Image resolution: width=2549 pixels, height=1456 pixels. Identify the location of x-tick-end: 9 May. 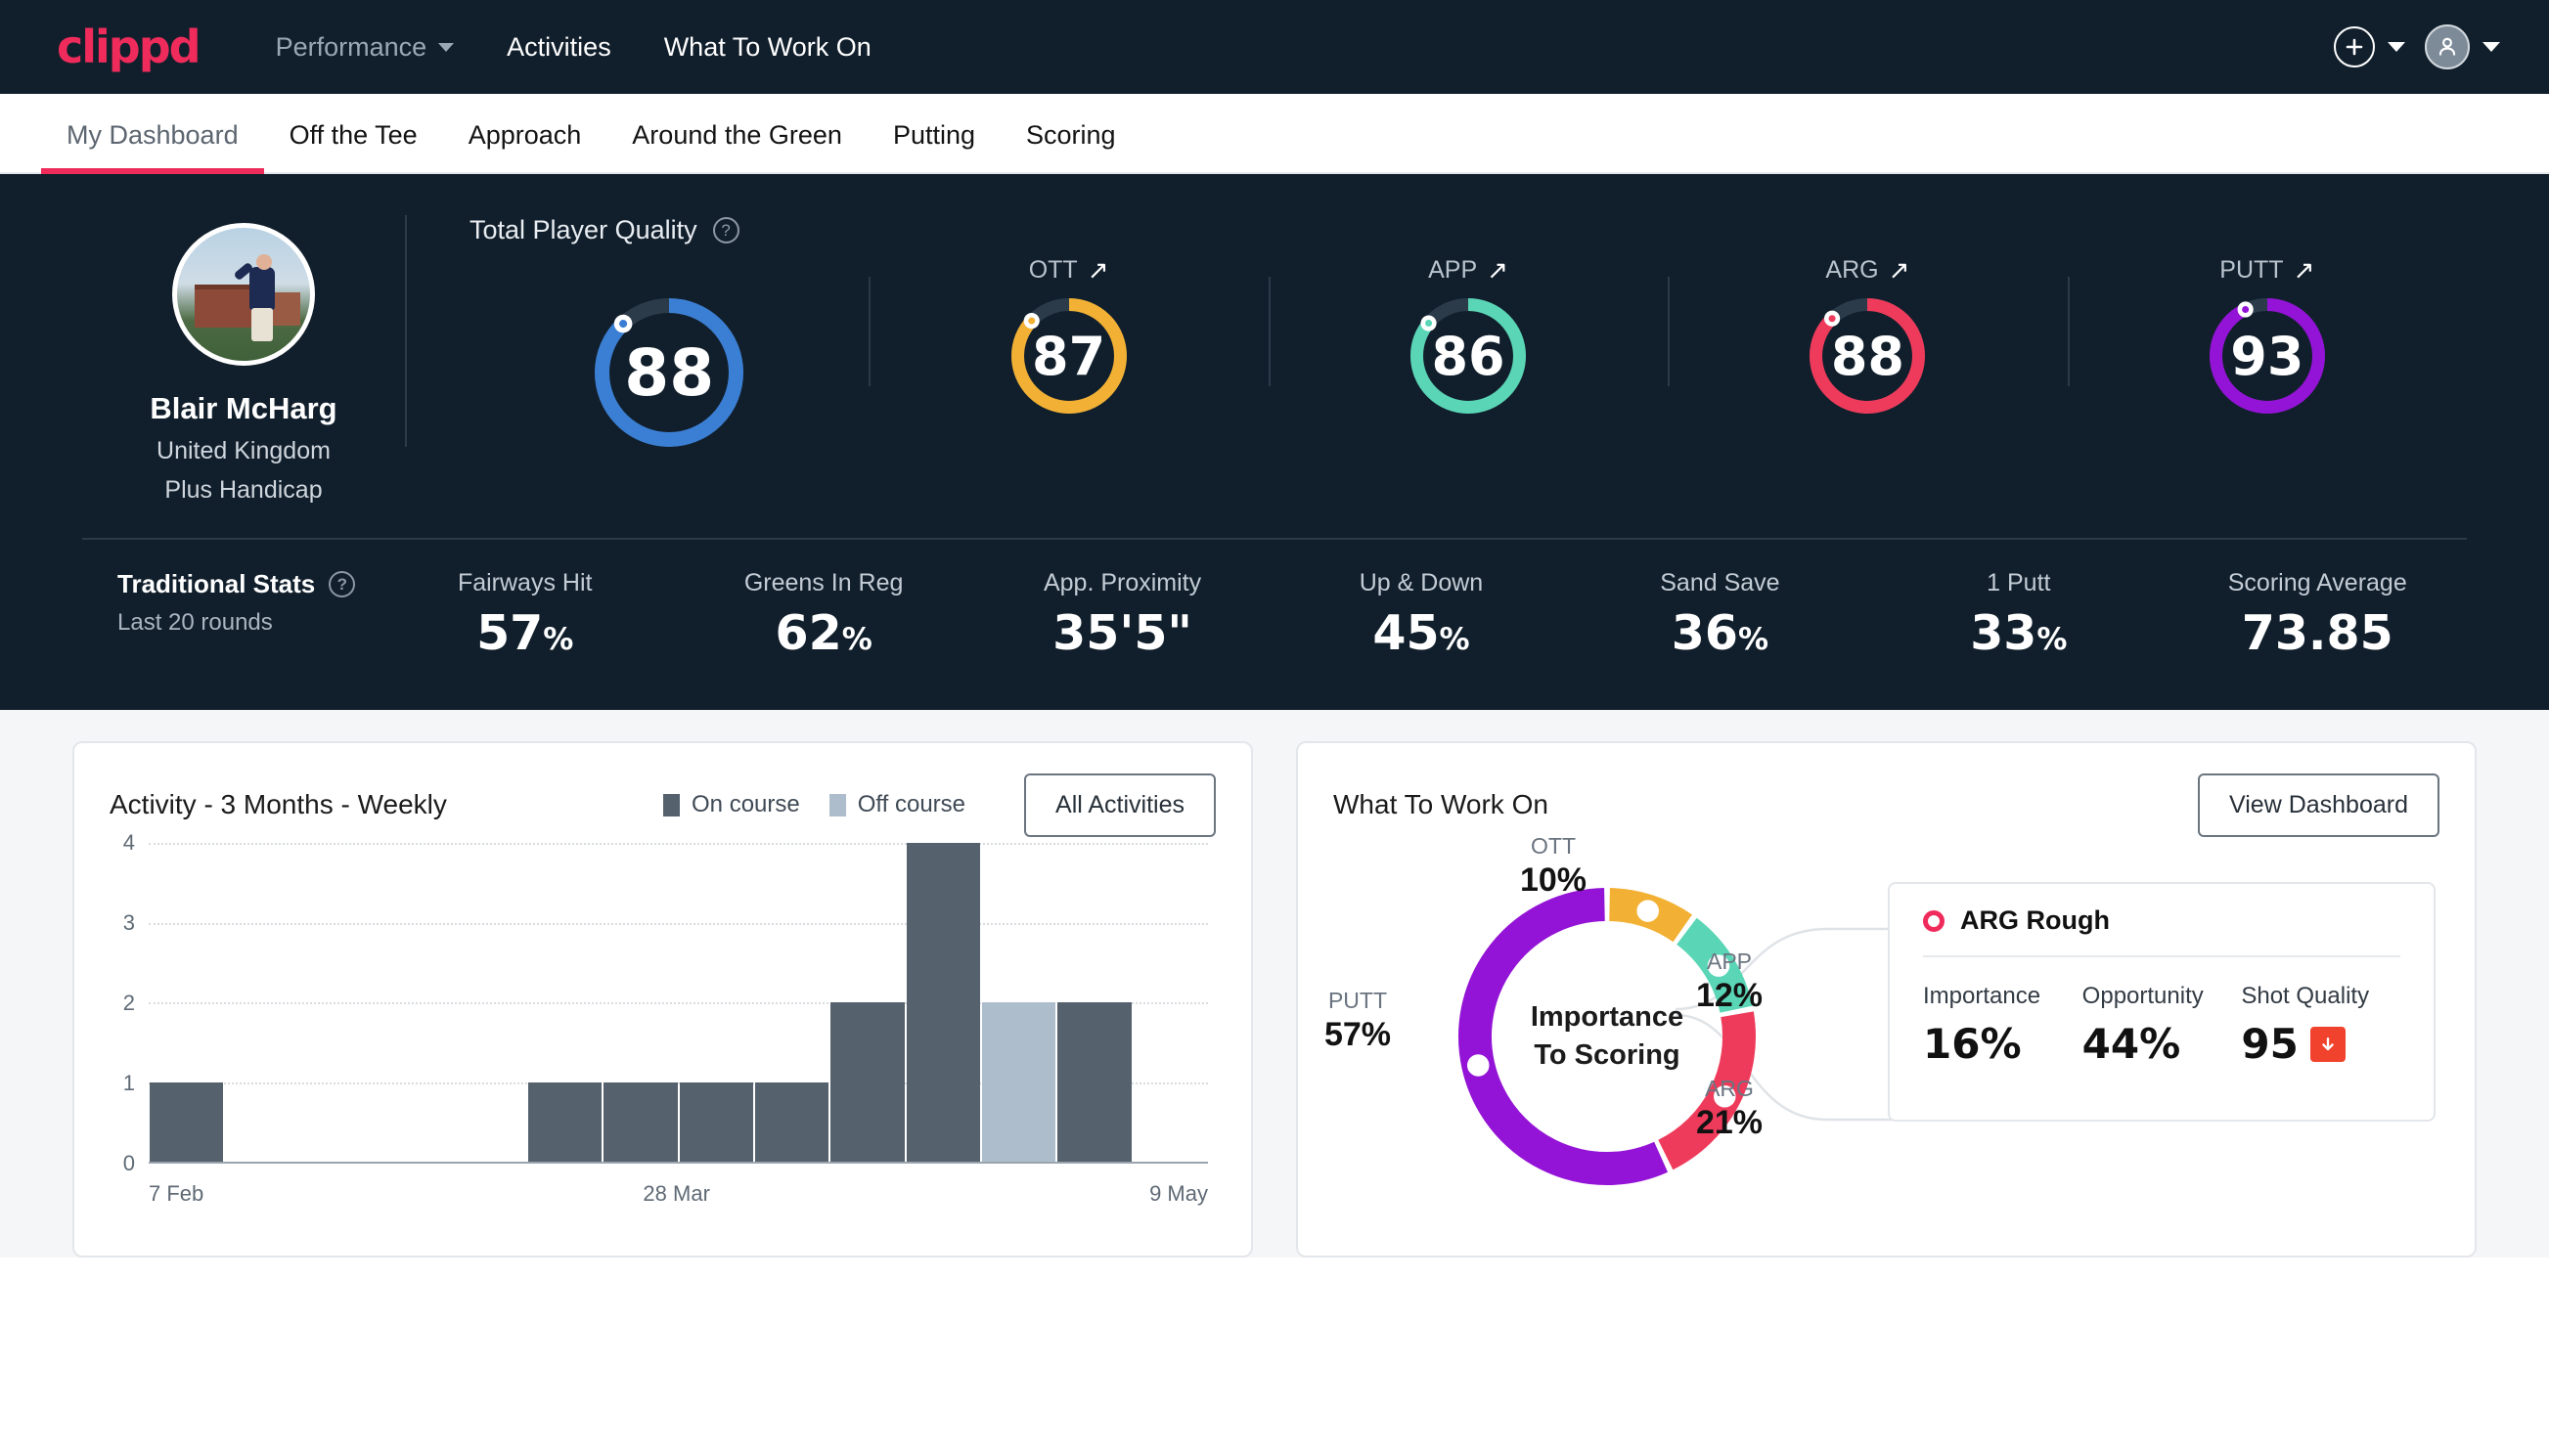
(1178, 1193).